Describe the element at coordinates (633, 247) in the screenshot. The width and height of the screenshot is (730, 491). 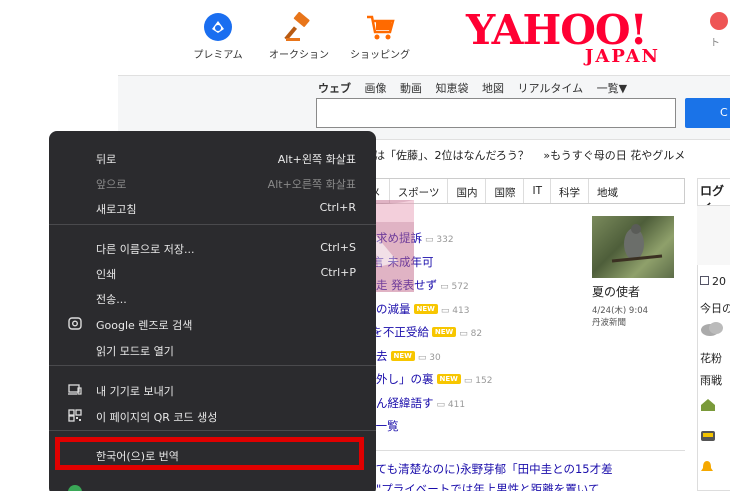
I see `news-photo` at that location.